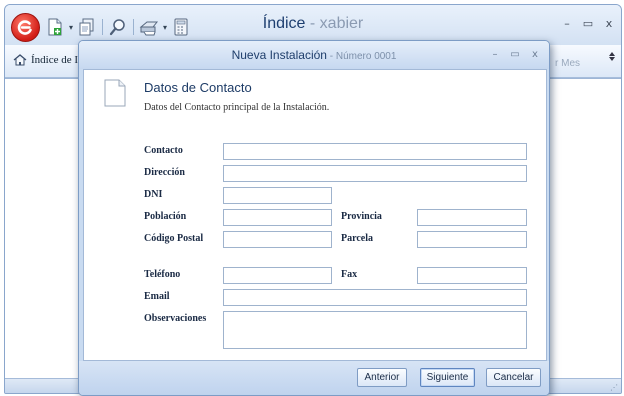  What do you see at coordinates (375, 330) in the screenshot?
I see `observaciones-field` at bounding box center [375, 330].